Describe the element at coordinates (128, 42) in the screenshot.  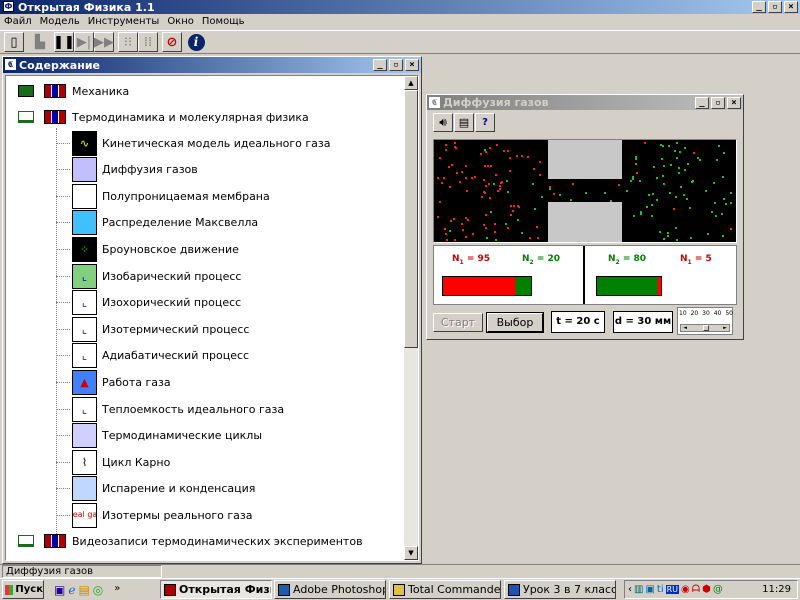
I see `frame-back-icon: ⁝⁝` at that location.